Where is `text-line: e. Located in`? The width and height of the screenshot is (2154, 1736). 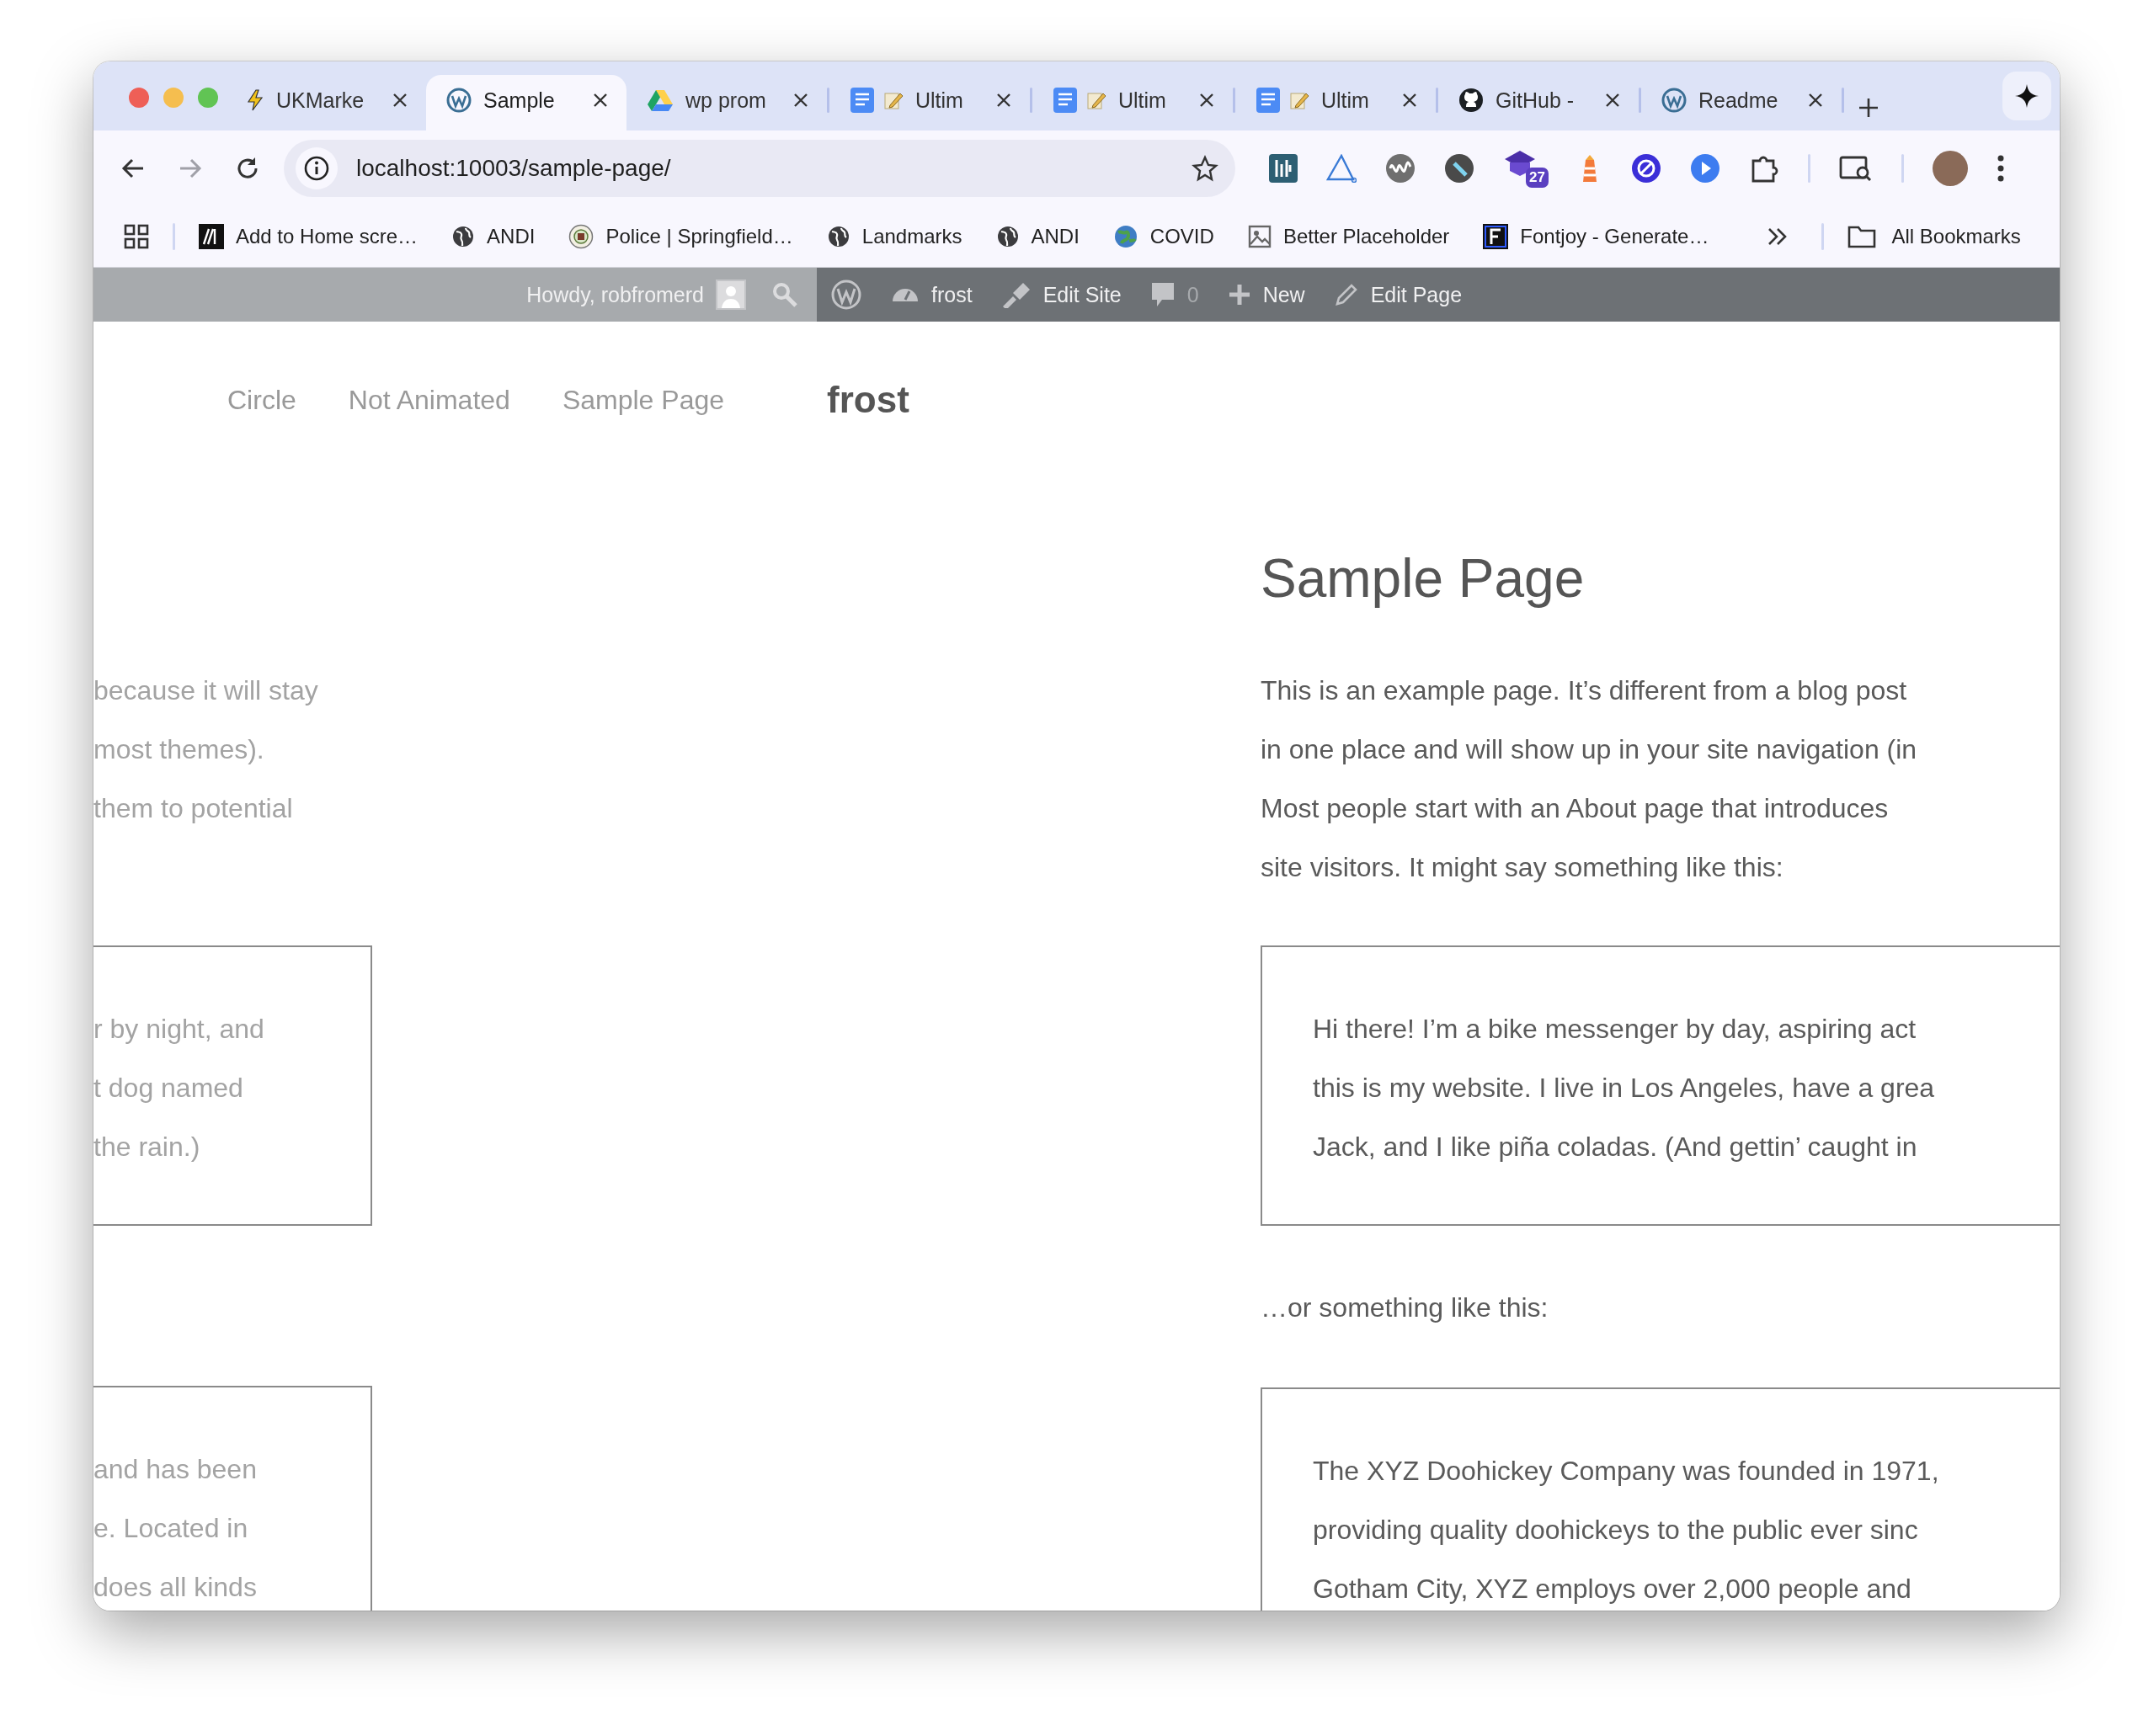 text-line: e. Located in is located at coordinates (171, 1528).